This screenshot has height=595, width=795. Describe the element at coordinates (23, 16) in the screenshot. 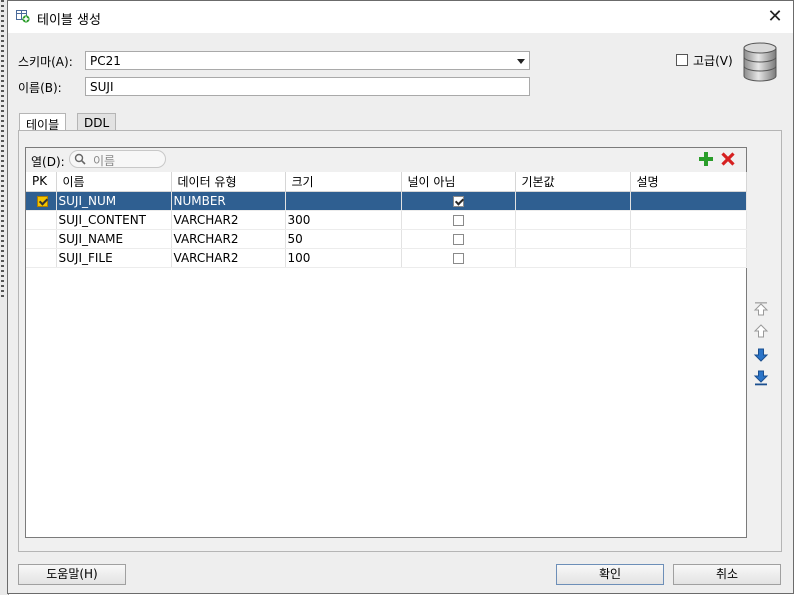

I see `table-add-icon` at that location.